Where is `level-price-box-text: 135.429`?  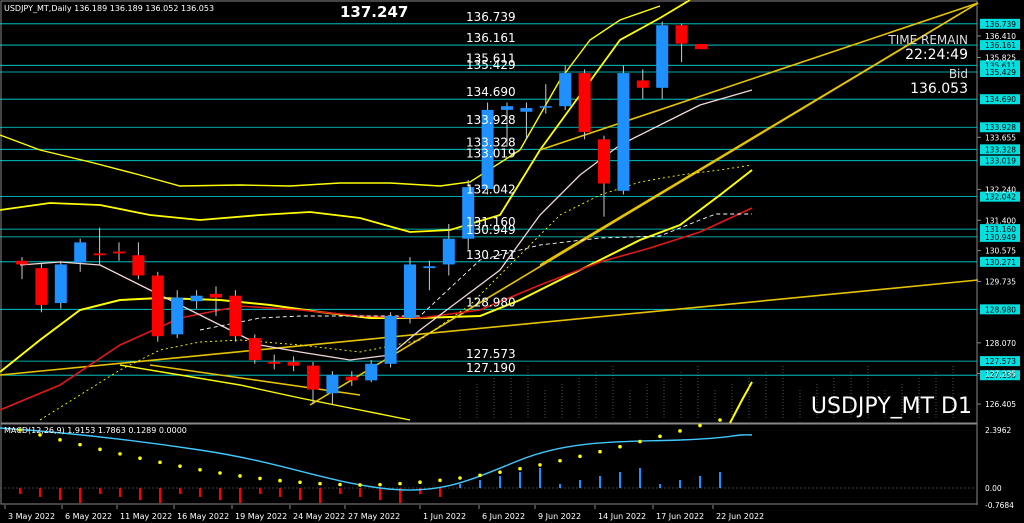 level-price-box-text: 135.429 is located at coordinates (1000, 72).